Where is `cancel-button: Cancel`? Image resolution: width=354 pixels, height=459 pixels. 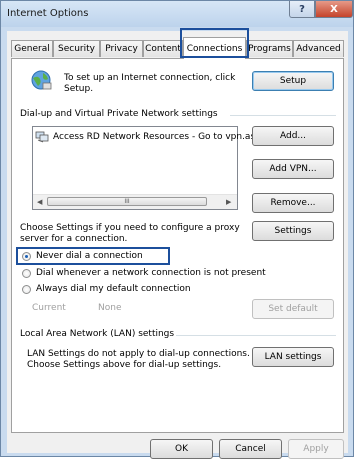 cancel-button: Cancel is located at coordinates (250, 449).